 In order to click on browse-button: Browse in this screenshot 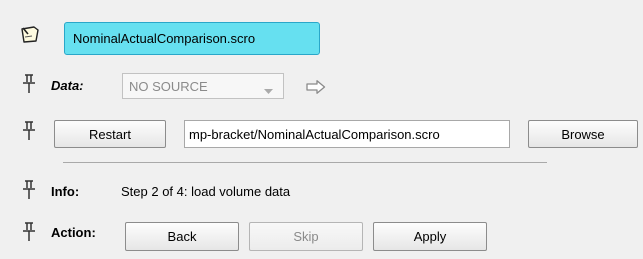, I will do `click(583, 134)`.